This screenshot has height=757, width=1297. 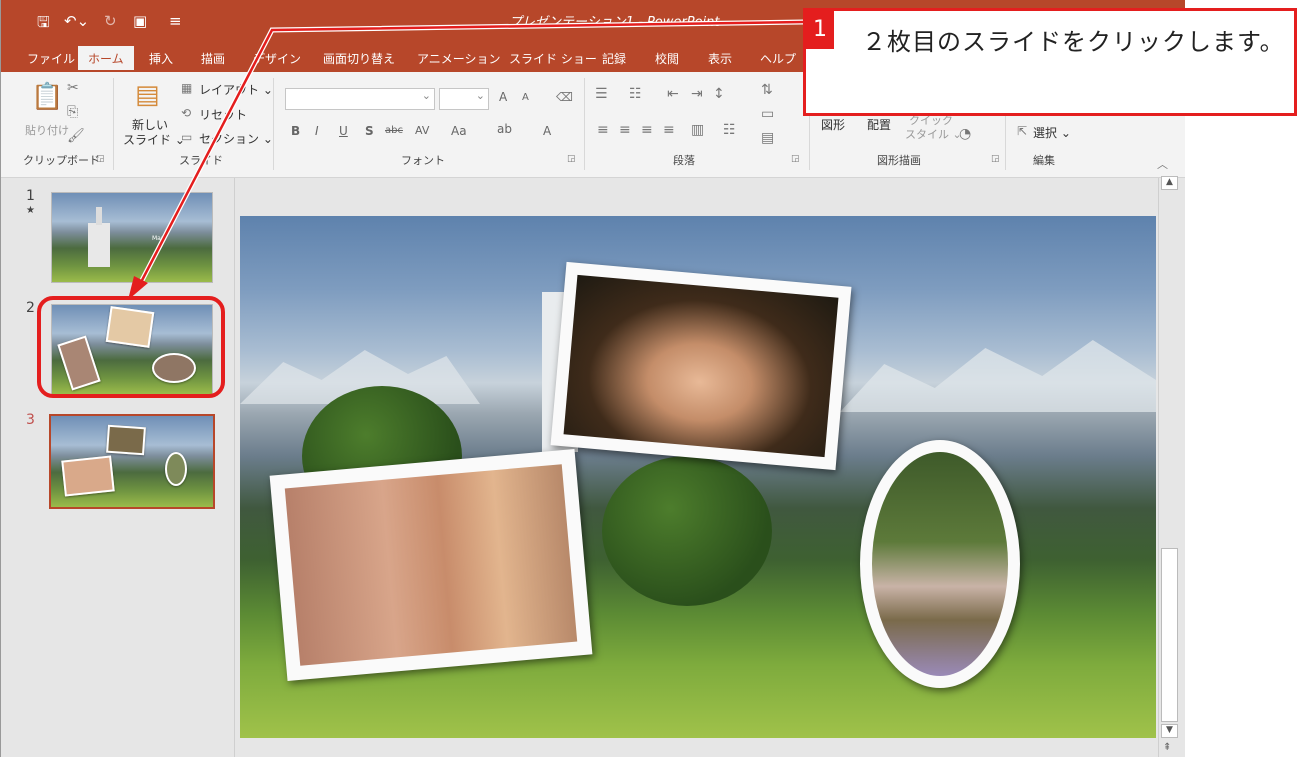 I want to click on section-button: セクション ⌄, so click(x=236, y=138).